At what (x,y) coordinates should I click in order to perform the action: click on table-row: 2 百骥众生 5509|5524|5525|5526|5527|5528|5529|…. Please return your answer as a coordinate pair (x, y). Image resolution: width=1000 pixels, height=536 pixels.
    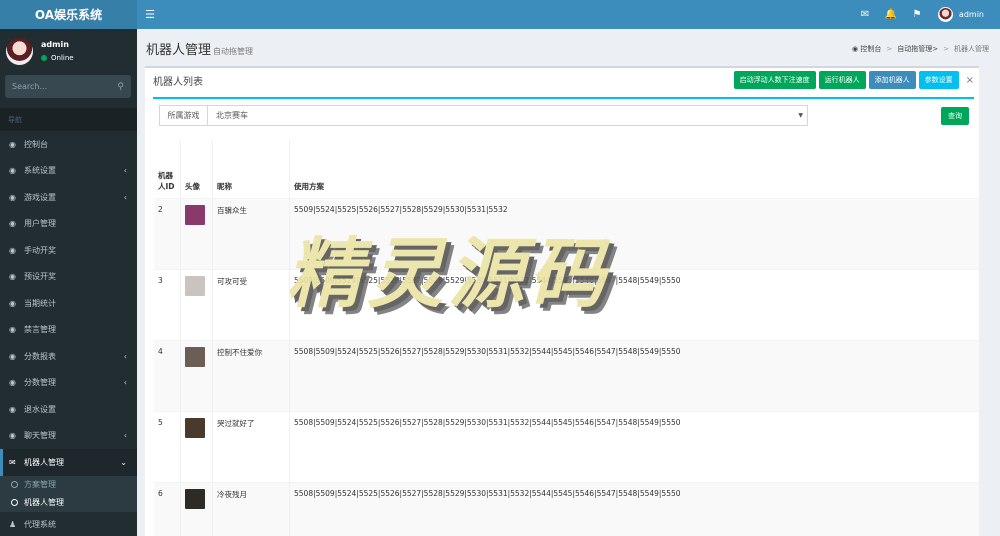
    Looking at the image, I should click on (566, 234).